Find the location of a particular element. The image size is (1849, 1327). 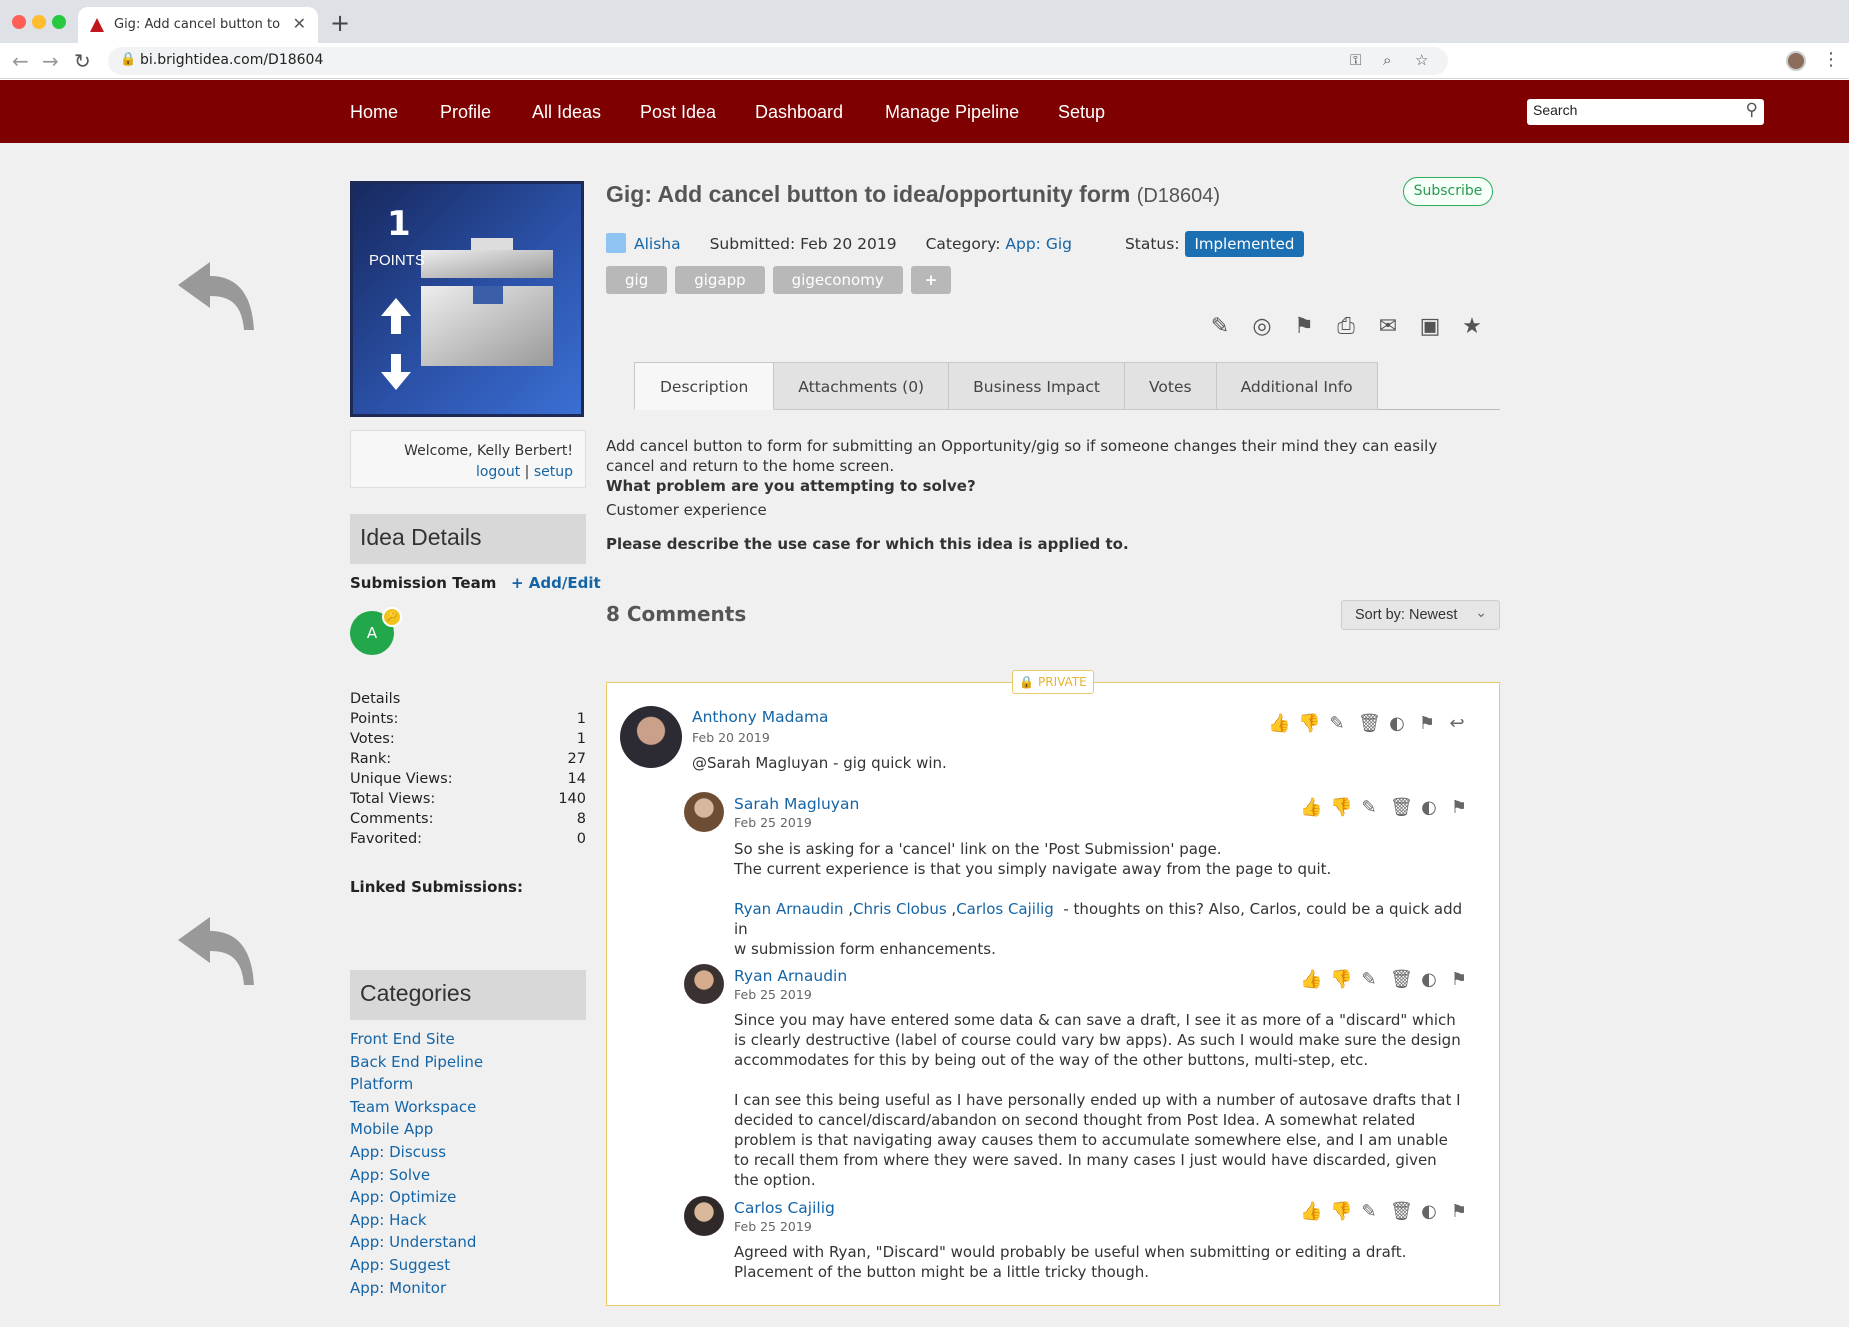

logout-link: logout is located at coordinates (498, 472).